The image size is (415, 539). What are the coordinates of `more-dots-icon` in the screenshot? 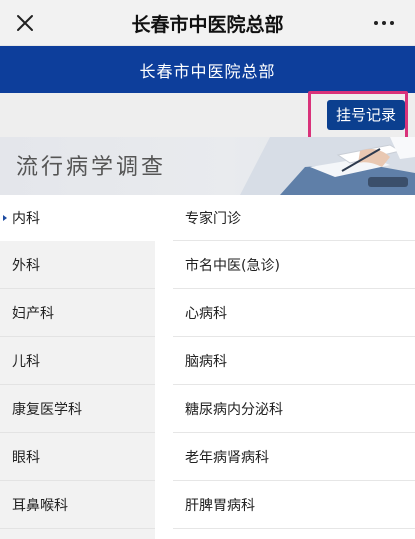 It's located at (384, 23).